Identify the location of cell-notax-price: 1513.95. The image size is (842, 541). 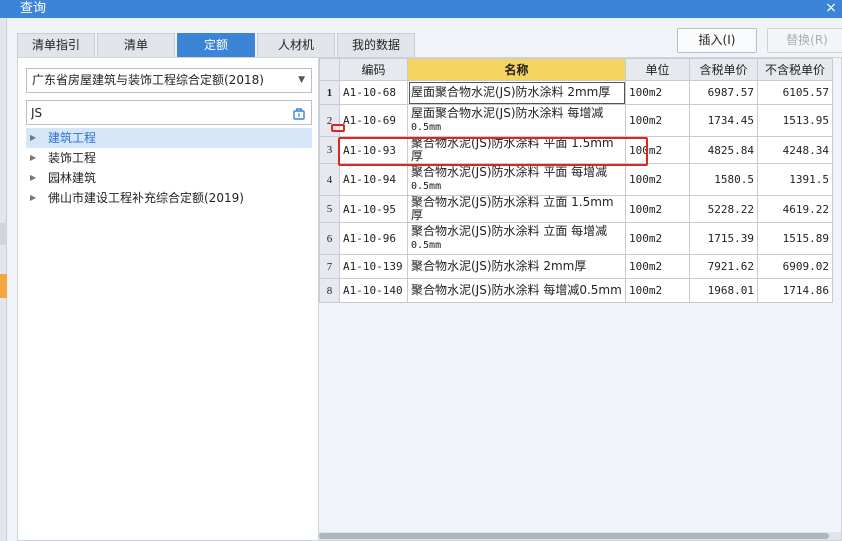
(795, 120).